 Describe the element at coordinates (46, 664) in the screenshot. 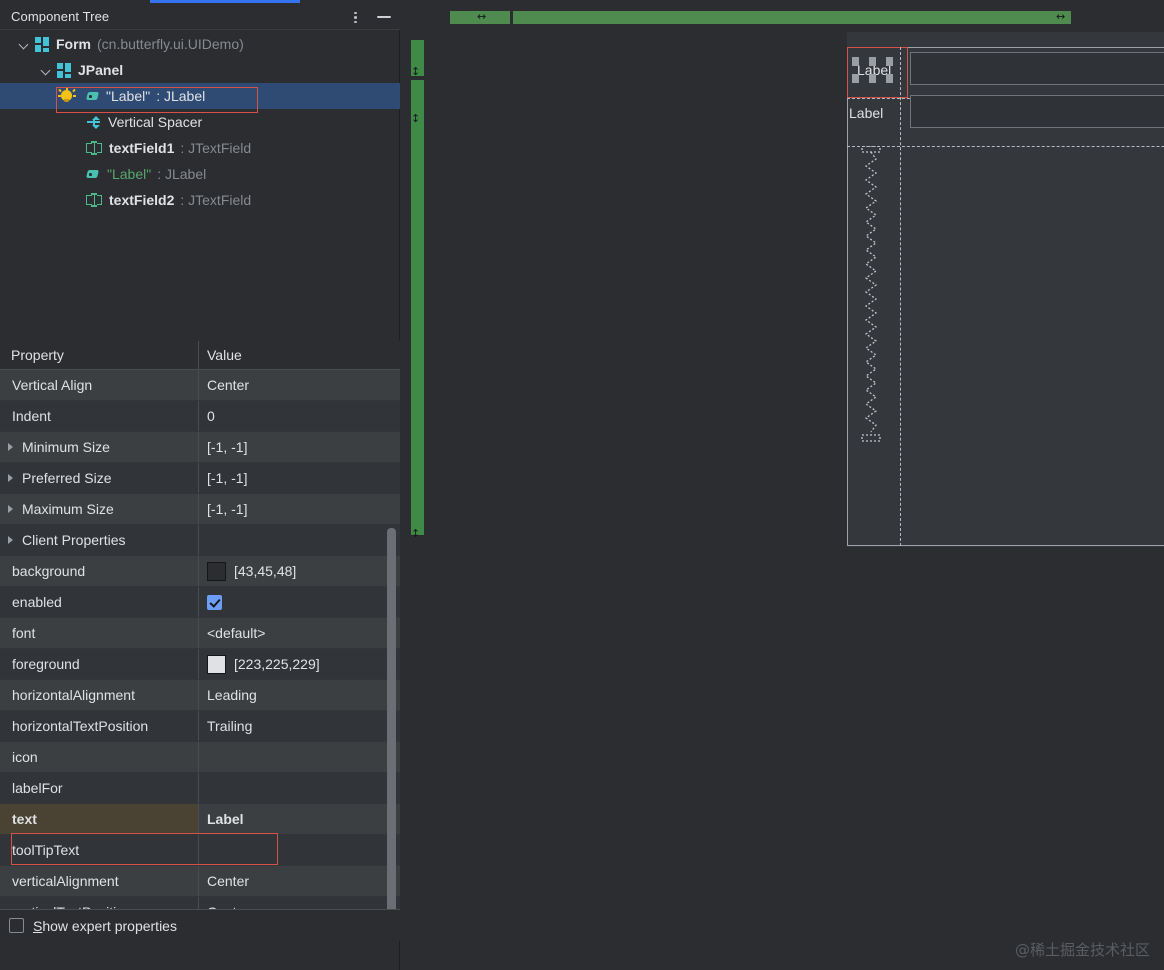

I see `property-name: foreground` at that location.